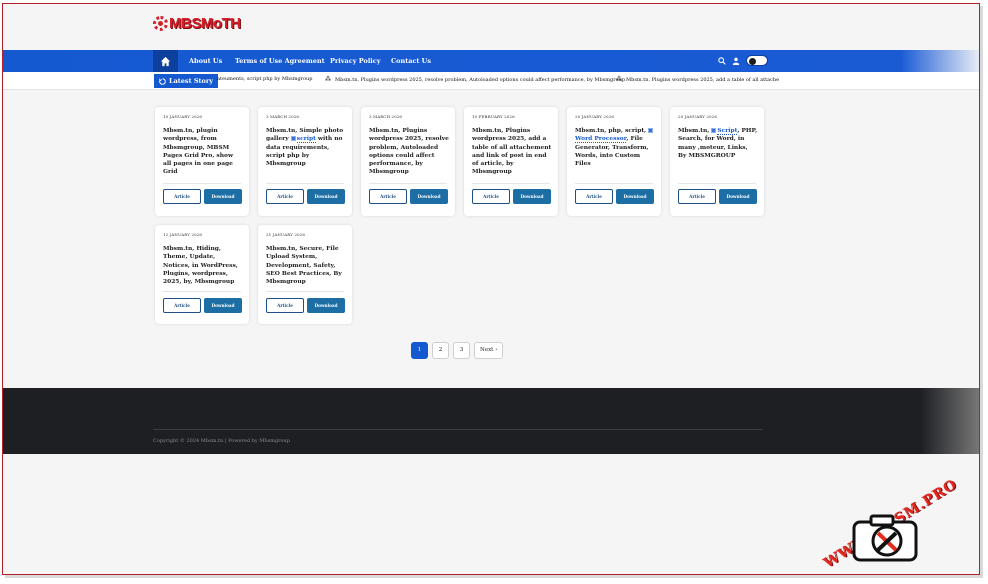 Image resolution: width=988 pixels, height=584 pixels. I want to click on camera-tools-icon, so click(885, 538).